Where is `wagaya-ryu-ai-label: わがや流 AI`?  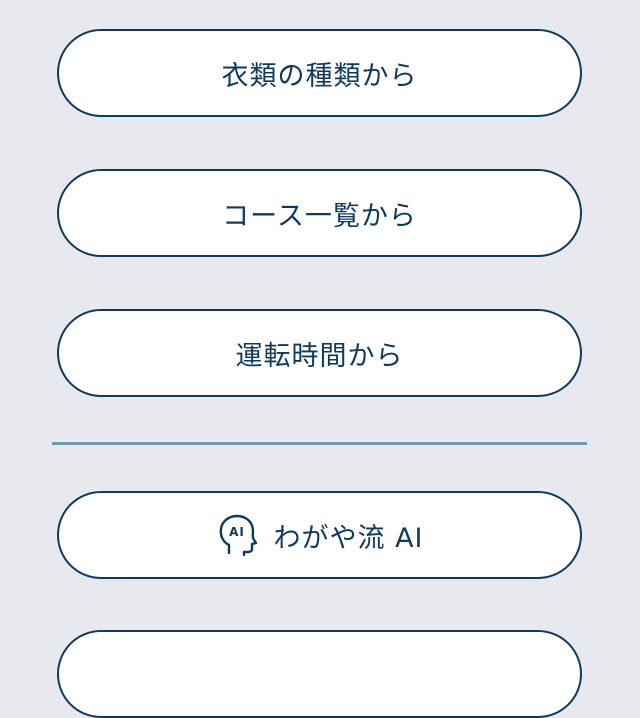
wagaya-ryu-ai-label: わがや流 AI is located at coordinates (348, 538).